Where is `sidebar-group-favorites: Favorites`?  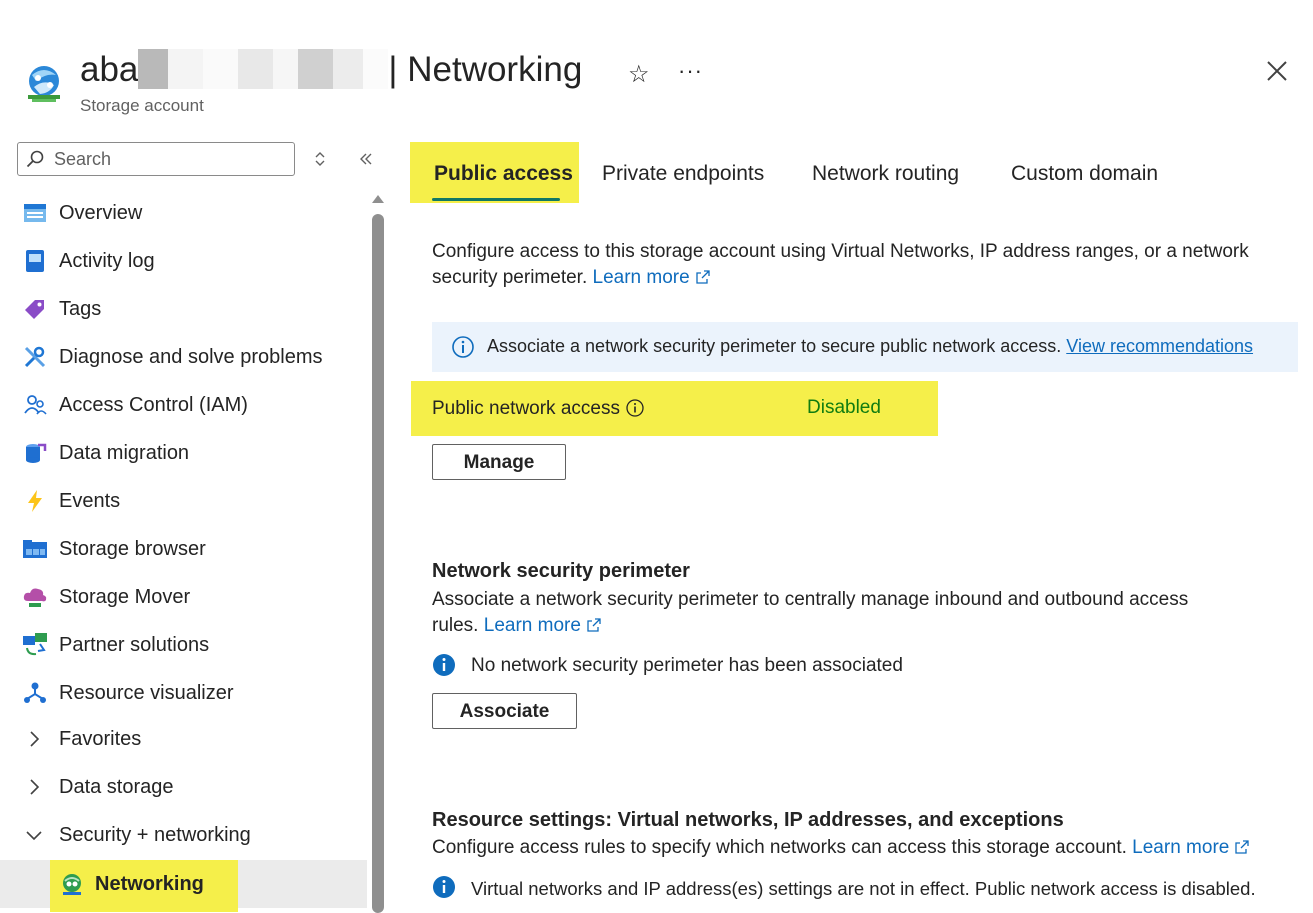
sidebar-group-favorites: Favorites is located at coordinates (183, 739).